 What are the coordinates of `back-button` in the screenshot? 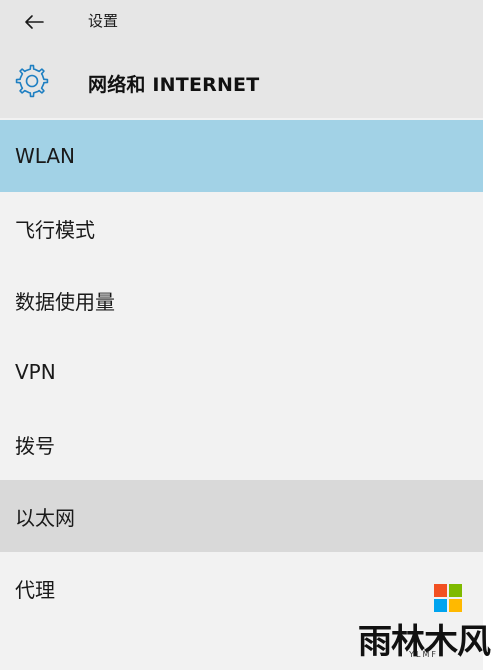 It's located at (34, 22).